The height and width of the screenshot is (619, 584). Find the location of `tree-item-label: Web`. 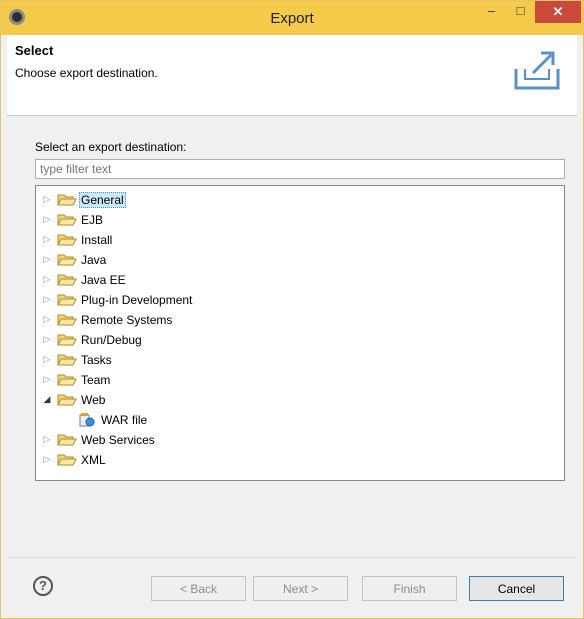

tree-item-label: Web is located at coordinates (93, 400).